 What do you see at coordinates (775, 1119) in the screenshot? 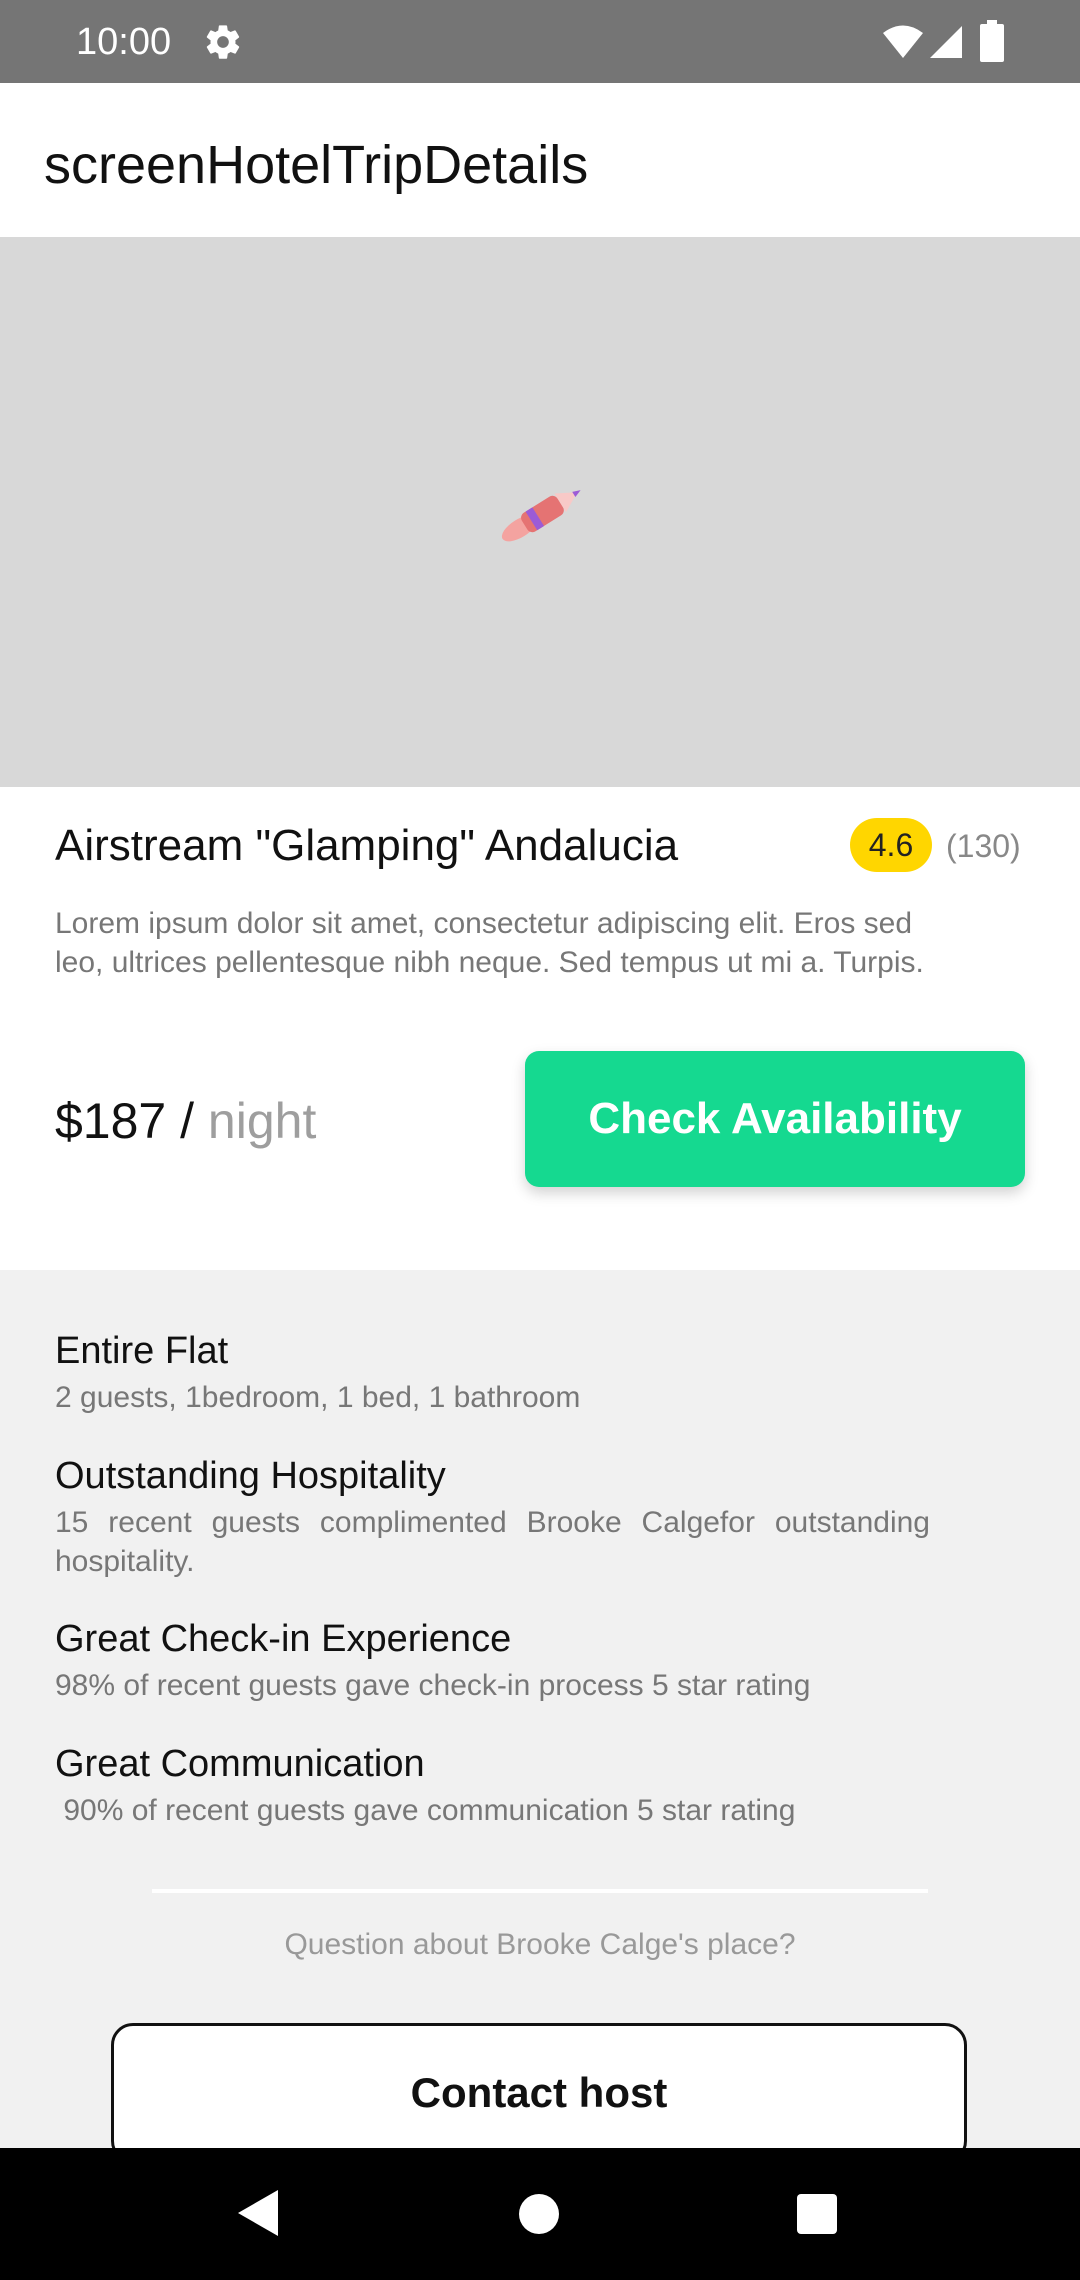
I see `check-availability-button: Check Availability` at bounding box center [775, 1119].